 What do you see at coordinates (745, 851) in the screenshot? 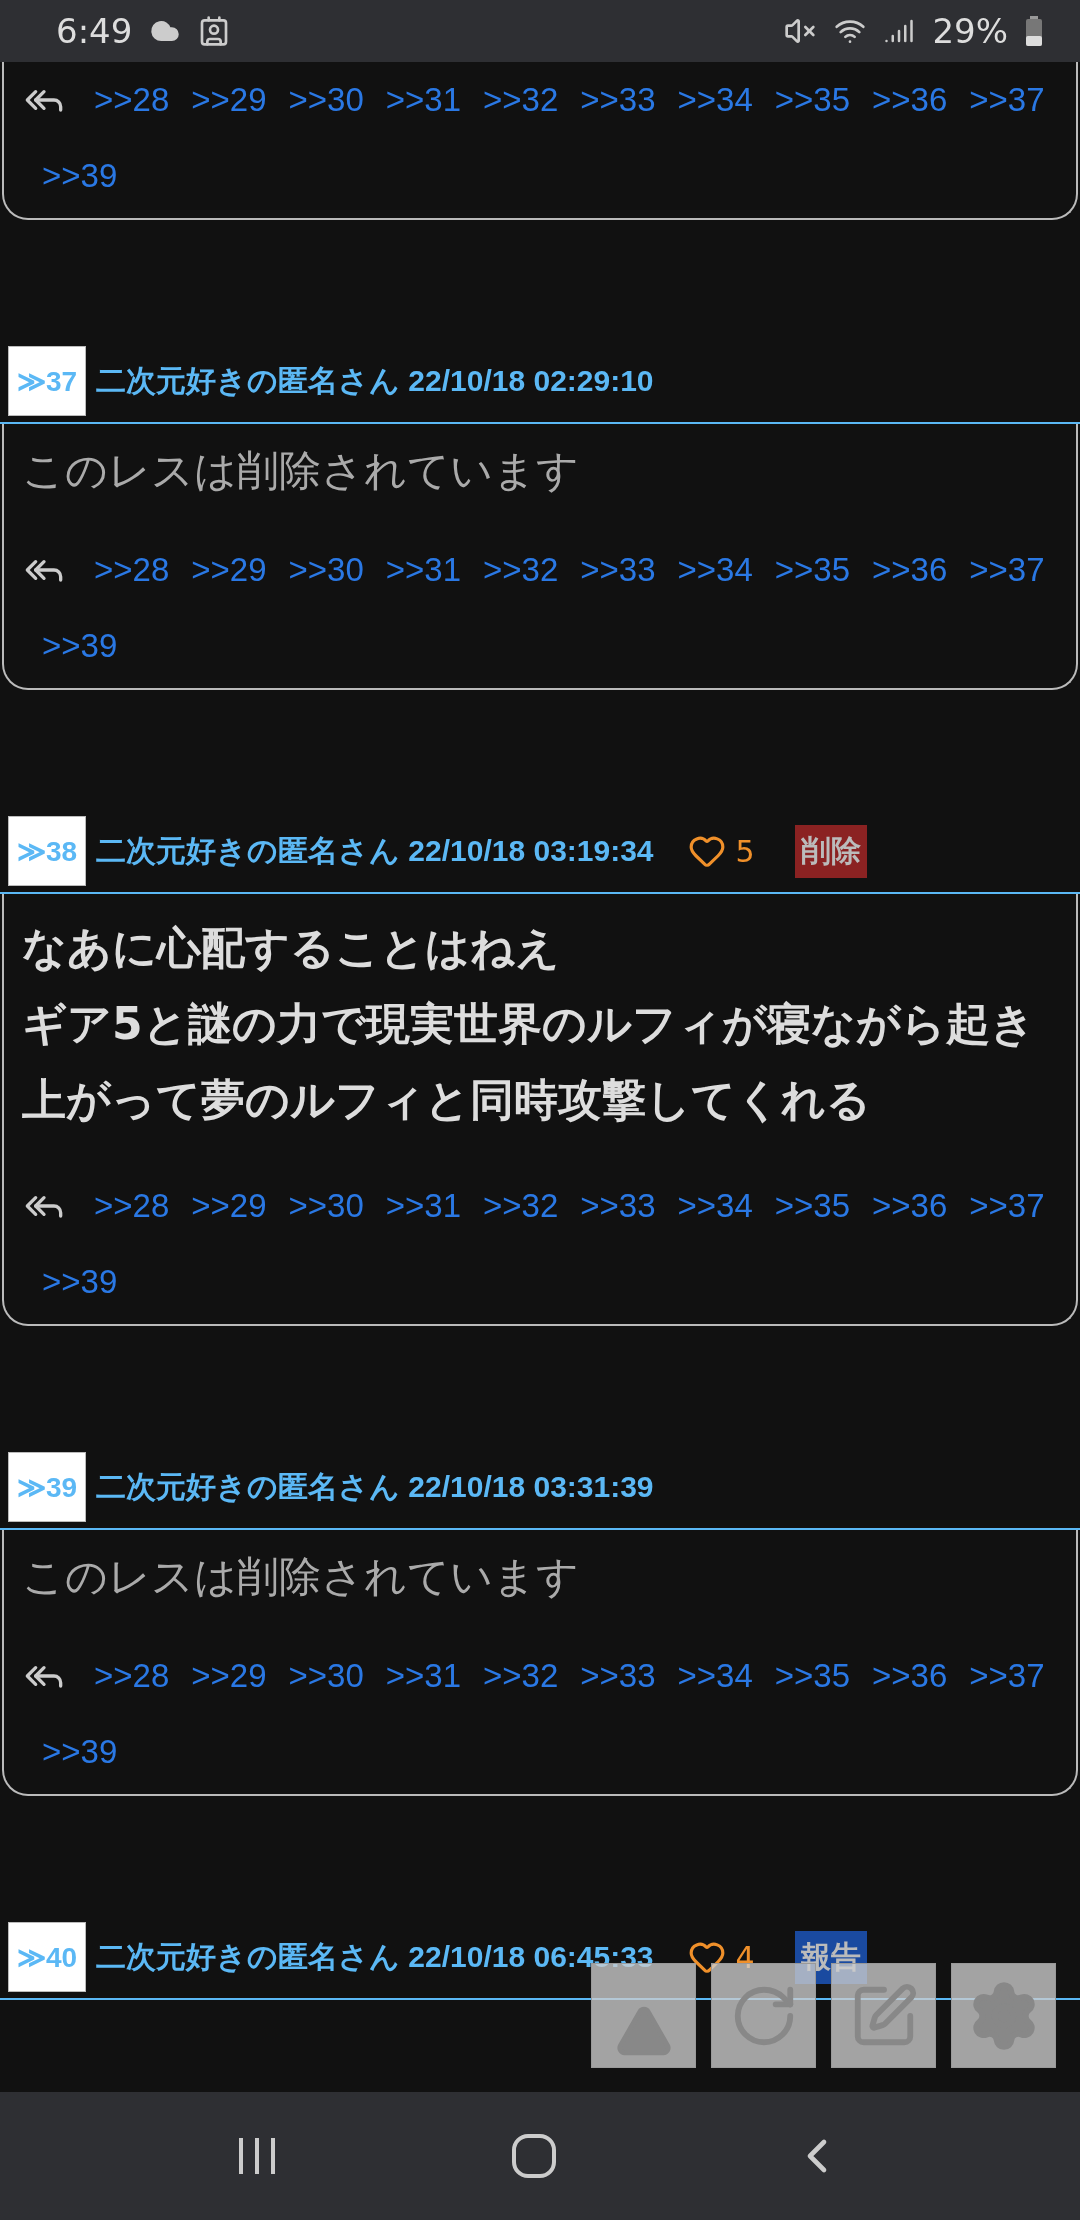
I see `like-count: 5` at bounding box center [745, 851].